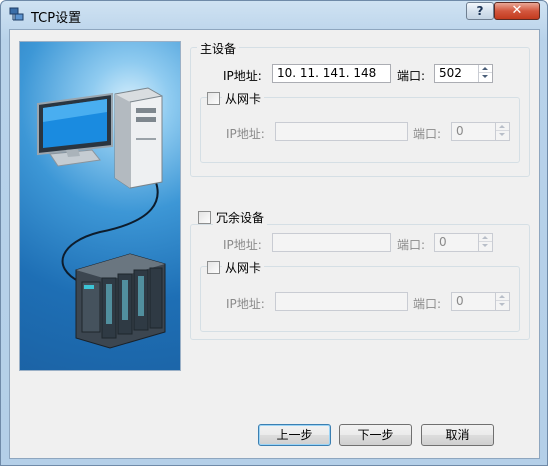 The height and width of the screenshot is (466, 548). I want to click on network-app-icon, so click(16, 14).